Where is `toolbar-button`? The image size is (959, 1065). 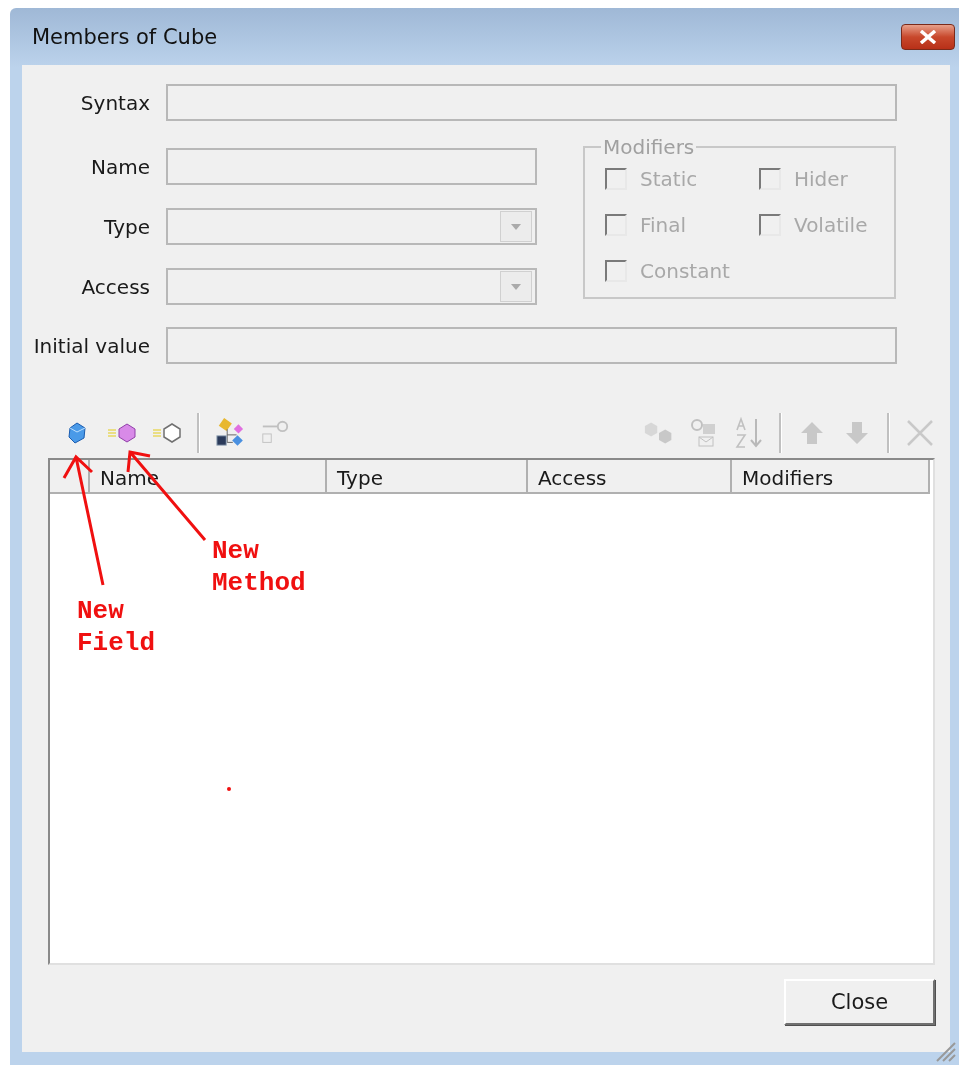
toolbar-button is located at coordinates (230, 433).